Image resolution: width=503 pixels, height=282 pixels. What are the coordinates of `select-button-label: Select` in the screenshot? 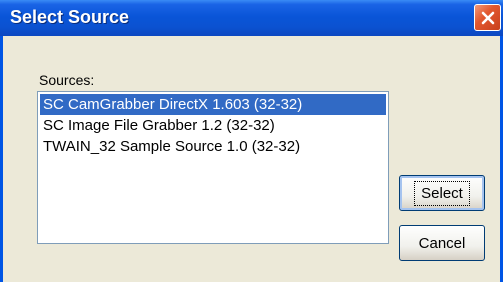 It's located at (442, 193).